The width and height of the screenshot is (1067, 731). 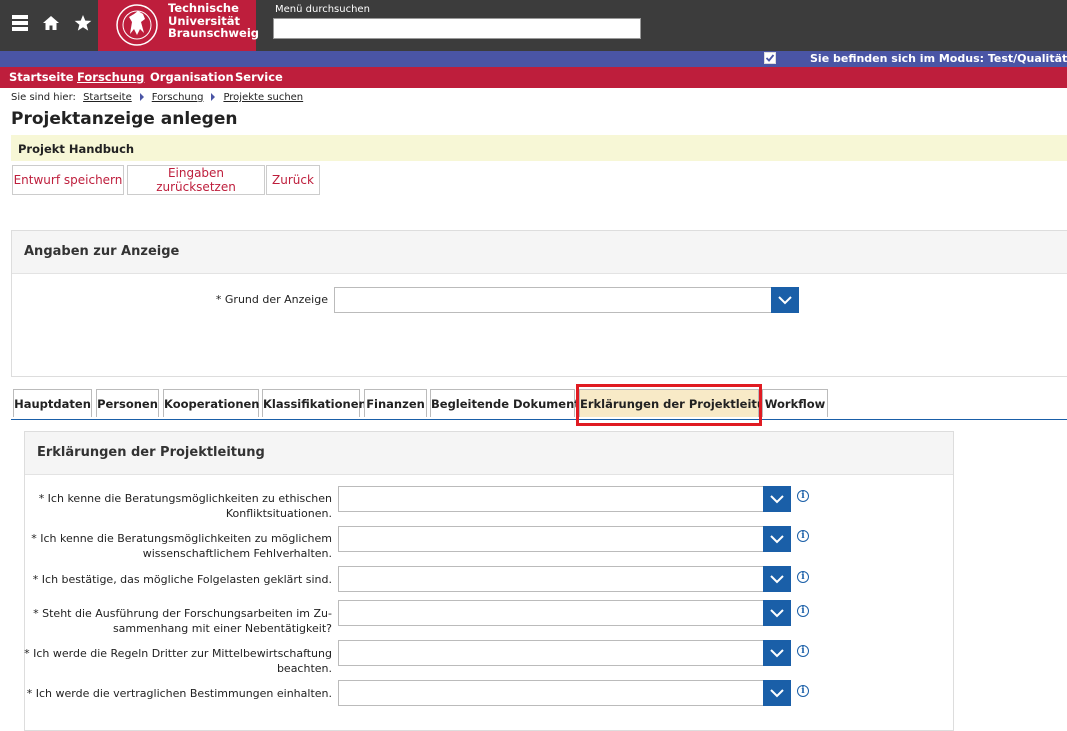 I want to click on breadcrumb-startseite: Startseite, so click(x=107, y=97).